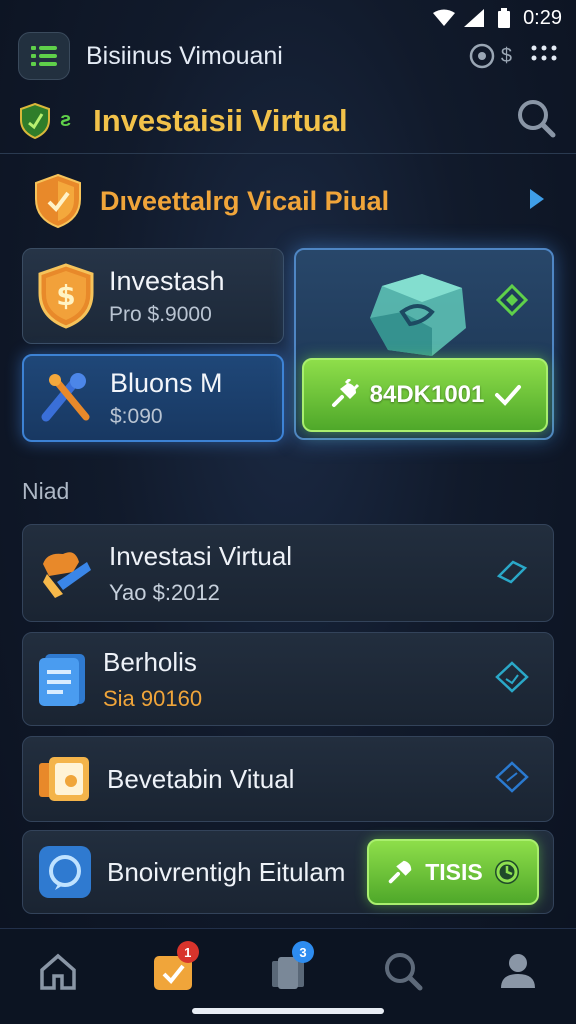 This screenshot has width=576, height=1024. Describe the element at coordinates (245, 200) in the screenshot. I see `feature-label: Dıveettalrg Vicail Piual` at that location.